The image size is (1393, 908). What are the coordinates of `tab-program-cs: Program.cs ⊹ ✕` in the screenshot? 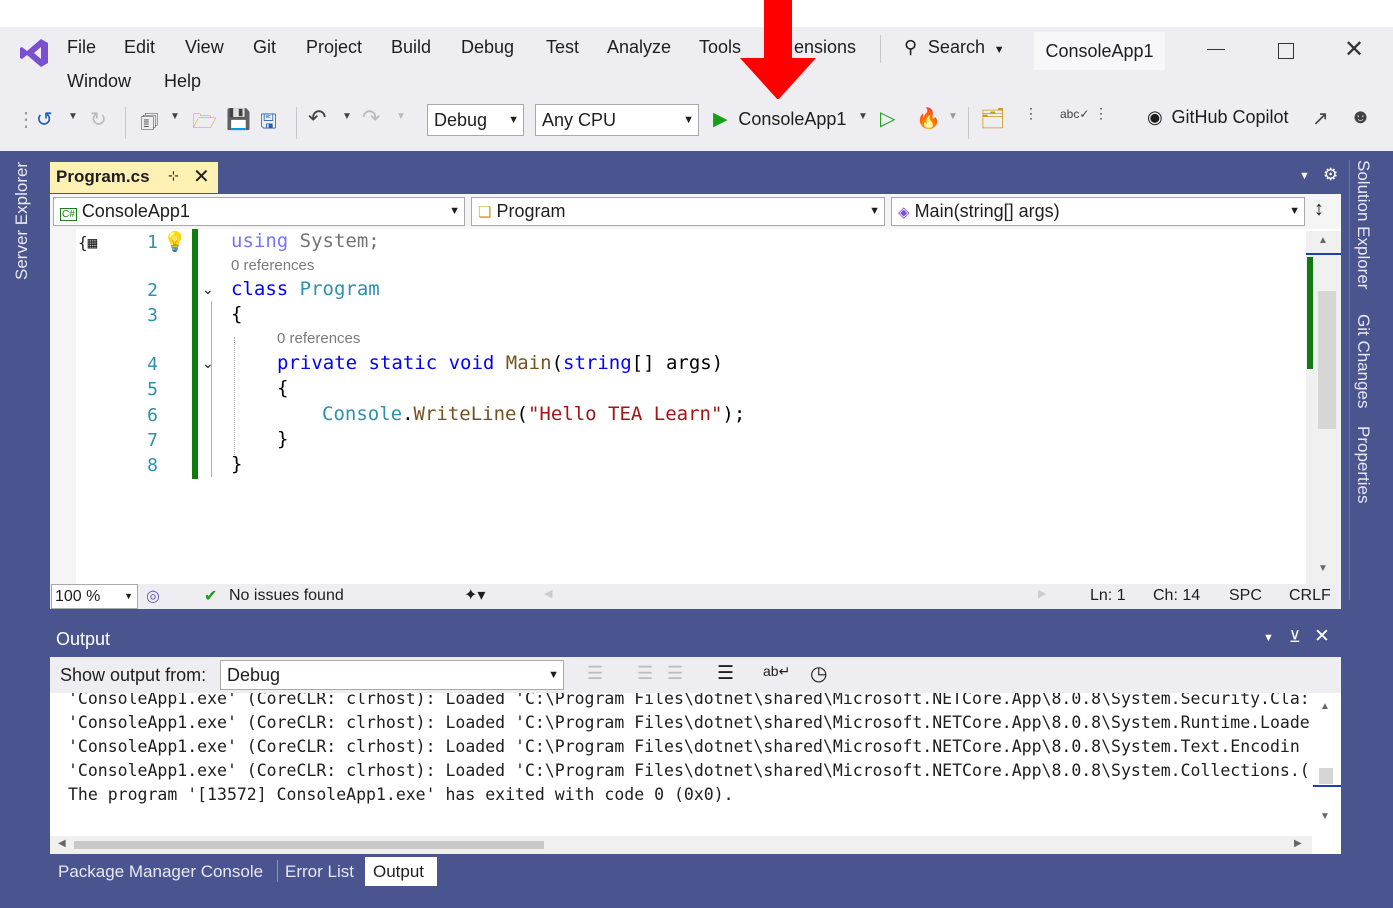 It's located at (134, 177).